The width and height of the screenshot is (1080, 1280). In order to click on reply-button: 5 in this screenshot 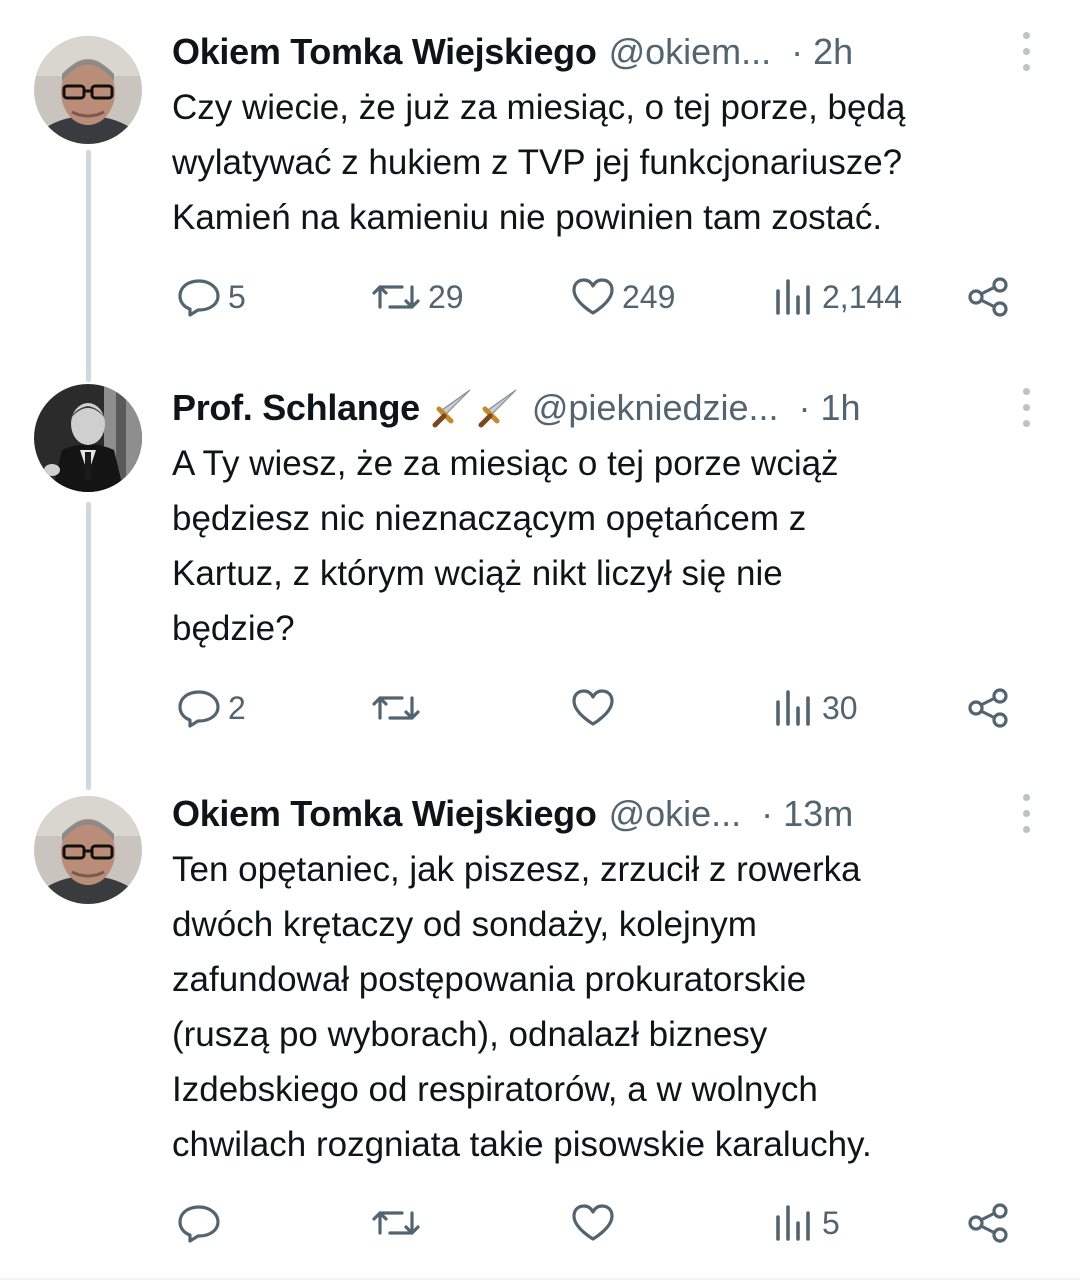, I will do `click(211, 297)`.